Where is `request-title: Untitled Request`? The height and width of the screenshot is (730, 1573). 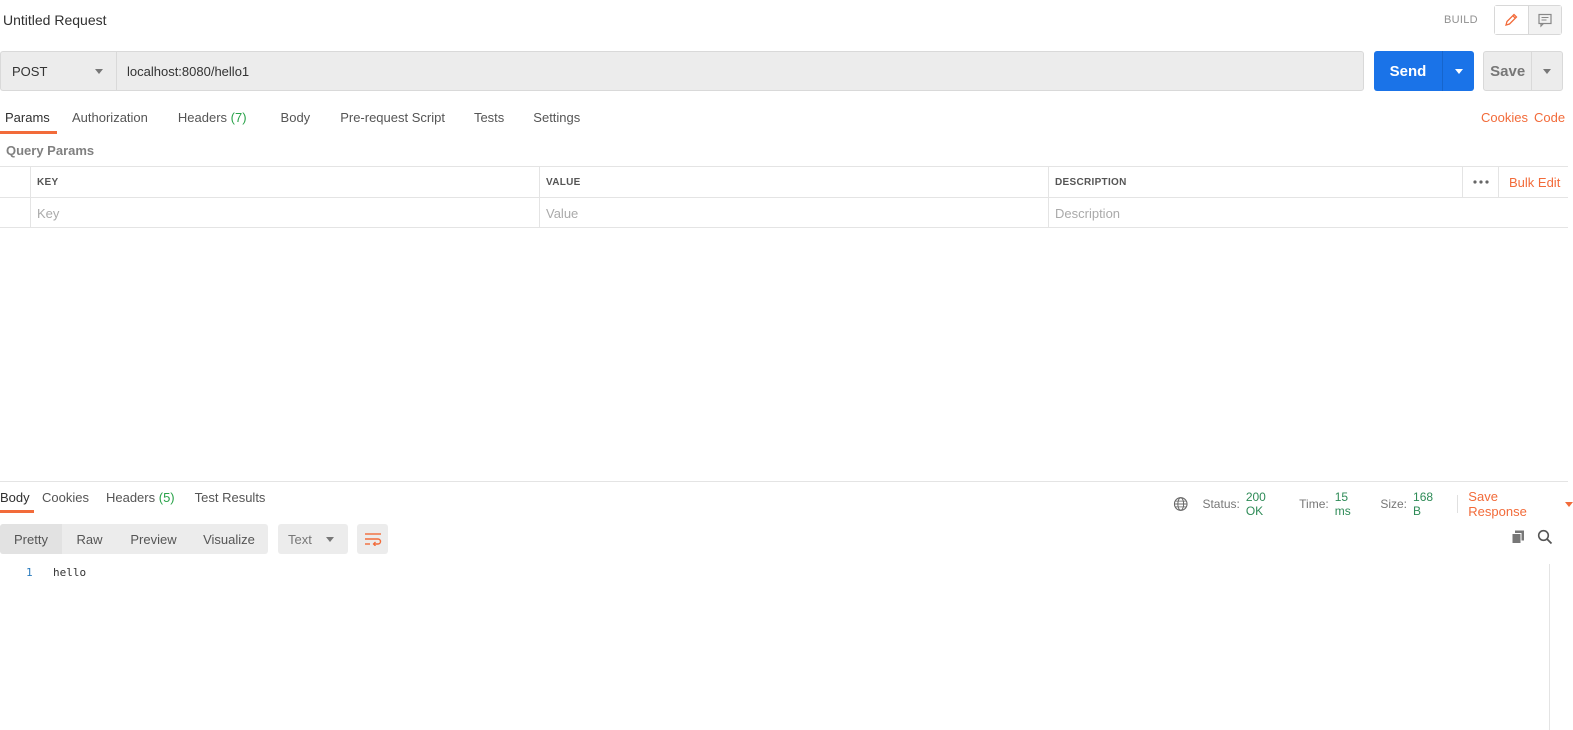 request-title: Untitled Request is located at coordinates (55, 20).